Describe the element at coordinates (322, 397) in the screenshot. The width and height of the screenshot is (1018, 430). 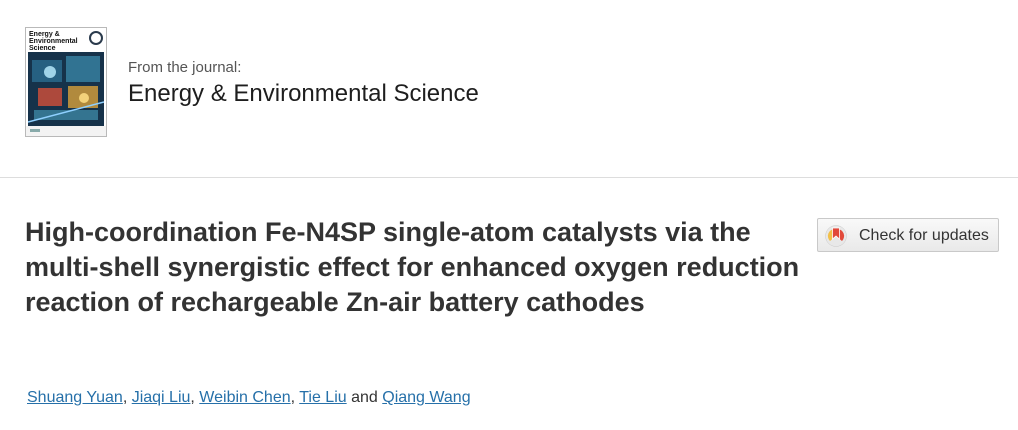
I see `author-link: Tie Liu` at that location.